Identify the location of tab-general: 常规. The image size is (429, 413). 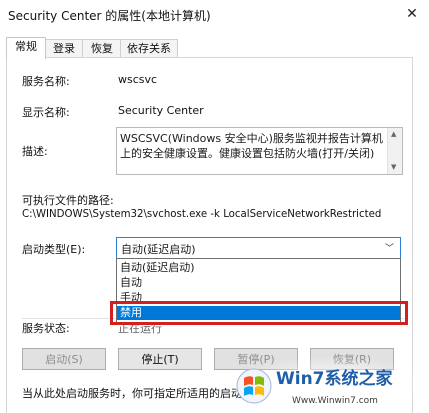
(26, 48).